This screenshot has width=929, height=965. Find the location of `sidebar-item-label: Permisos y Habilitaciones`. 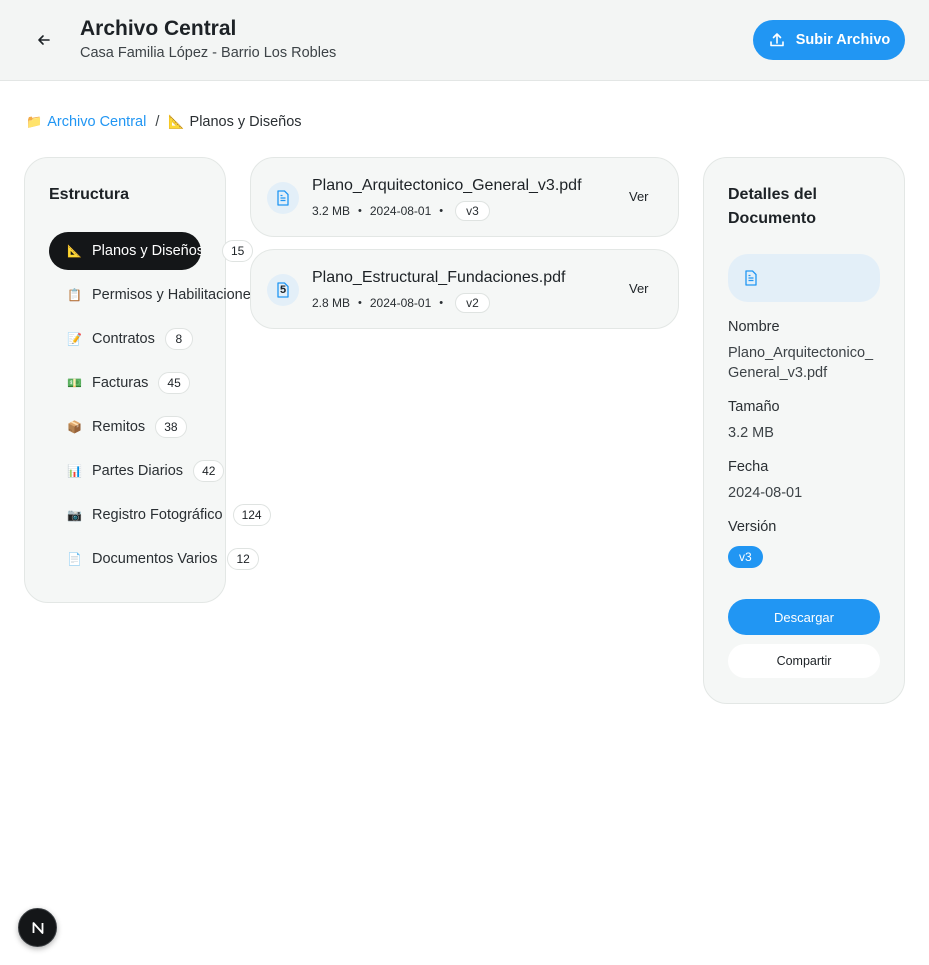

sidebar-item-label: Permisos y Habilitaciones is located at coordinates (175, 295).